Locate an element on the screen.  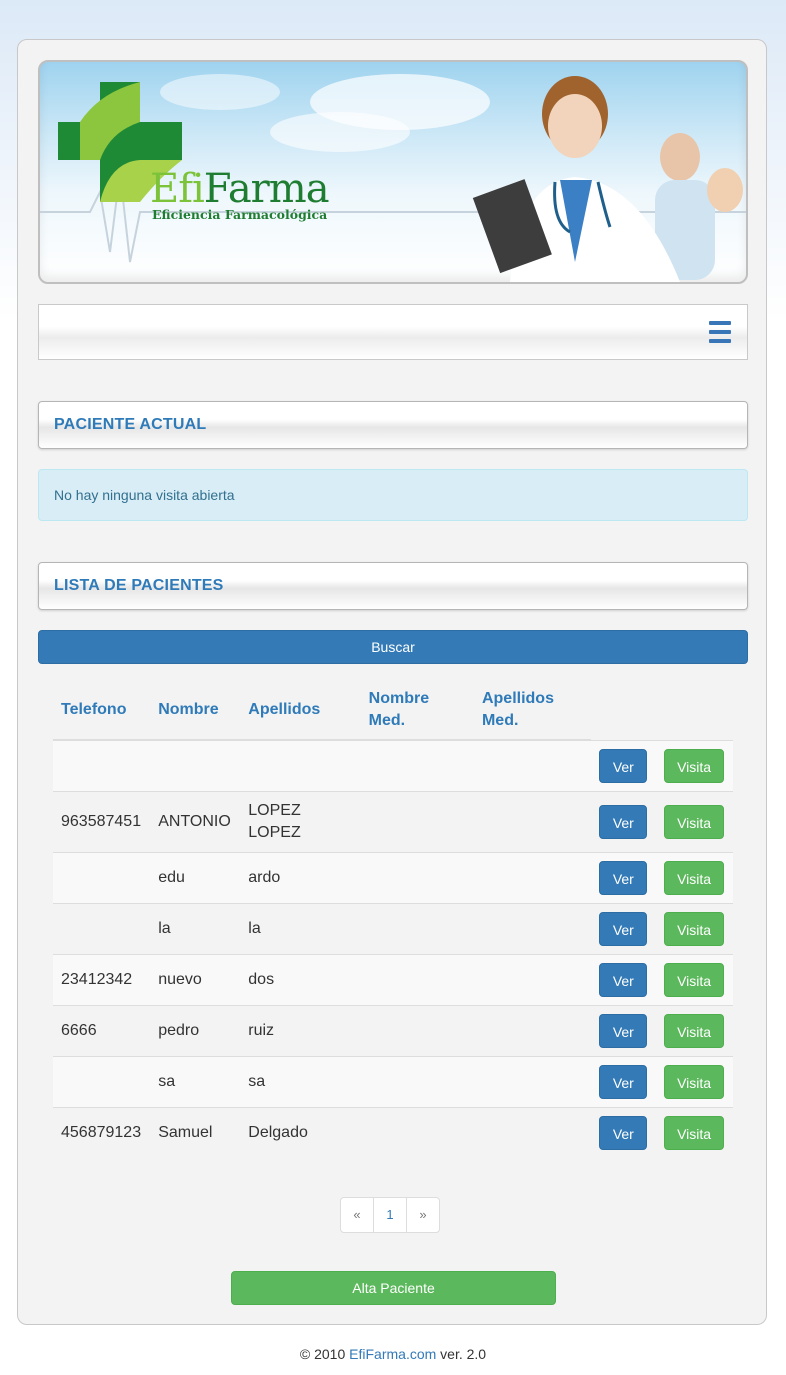
cell-apellidos: la is located at coordinates (300, 928).